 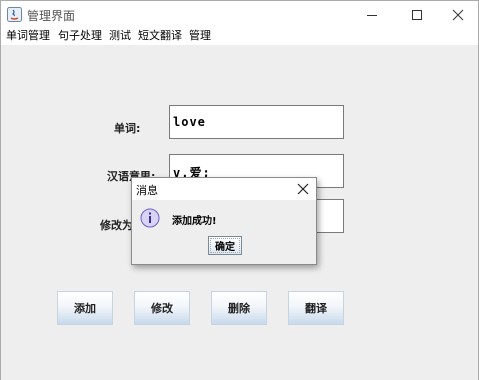 I want to click on menu-bar: 单词管理 句子处理 测试 短文翻译 管理, so click(x=239, y=37).